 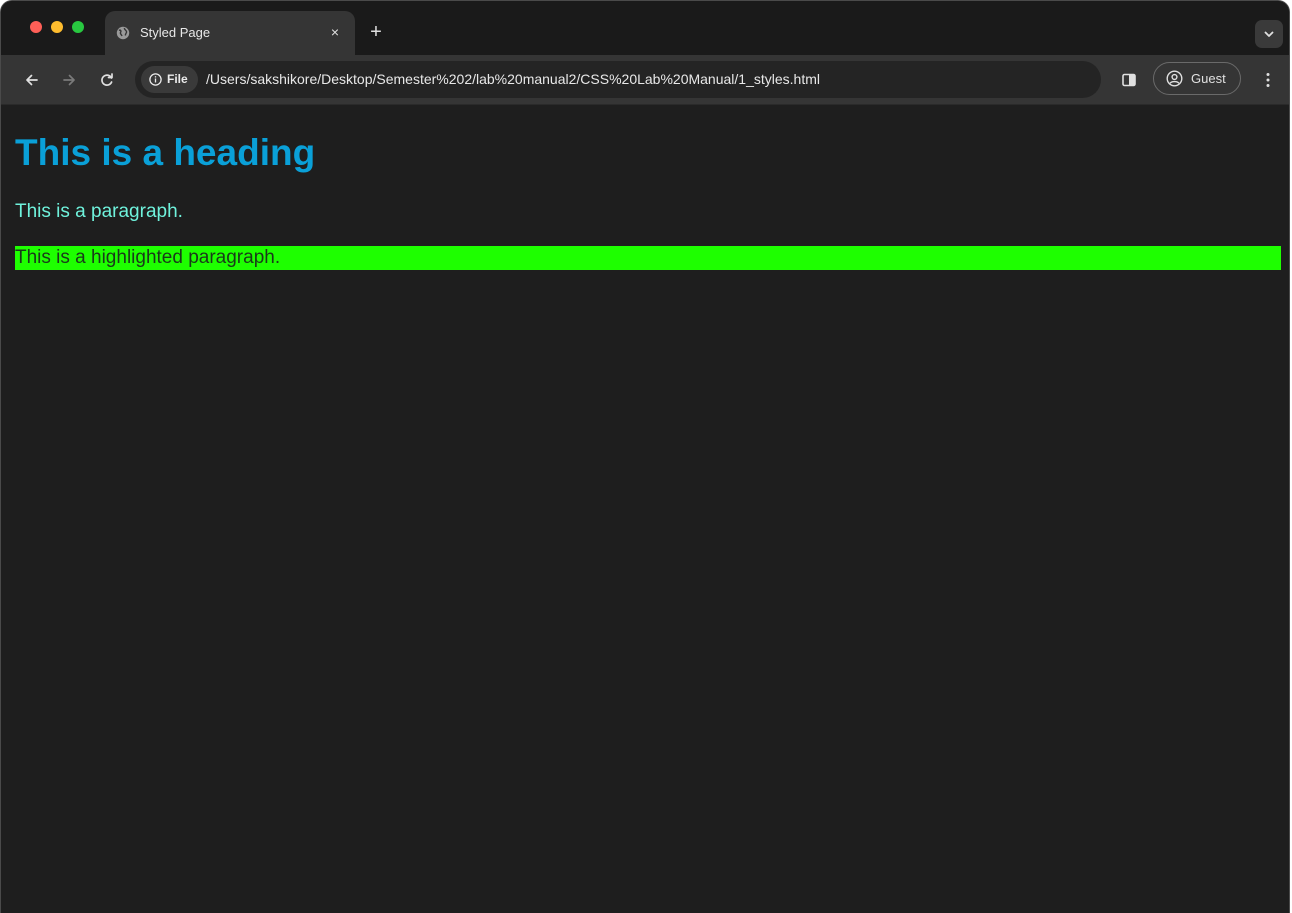 I want to click on new-tab-button: +, so click(x=376, y=32).